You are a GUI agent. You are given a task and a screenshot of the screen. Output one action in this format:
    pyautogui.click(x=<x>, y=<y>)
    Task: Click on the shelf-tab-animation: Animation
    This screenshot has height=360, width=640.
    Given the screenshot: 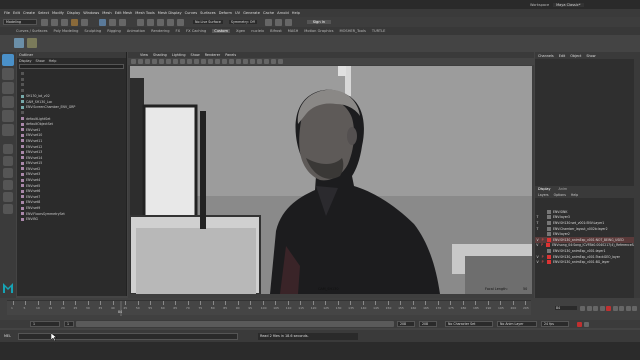 What is the action you would take?
    pyautogui.click(x=136, y=31)
    